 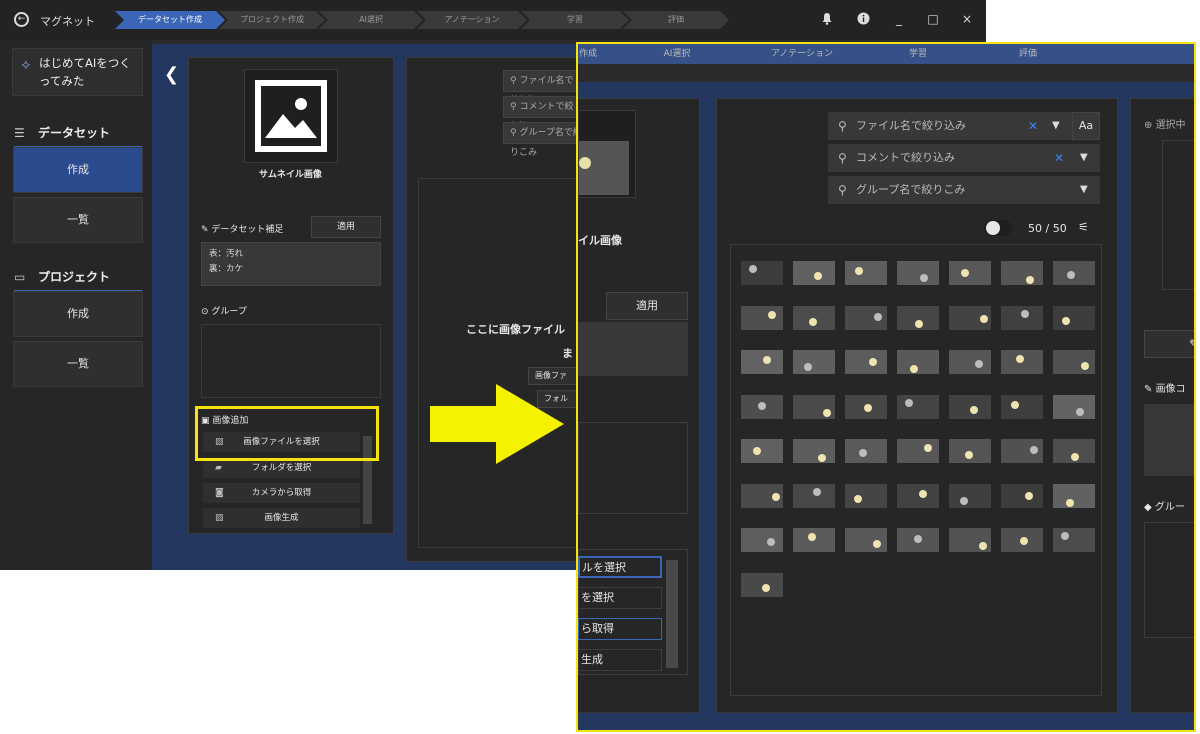 I want to click on toggle-switch, so click(x=998, y=228).